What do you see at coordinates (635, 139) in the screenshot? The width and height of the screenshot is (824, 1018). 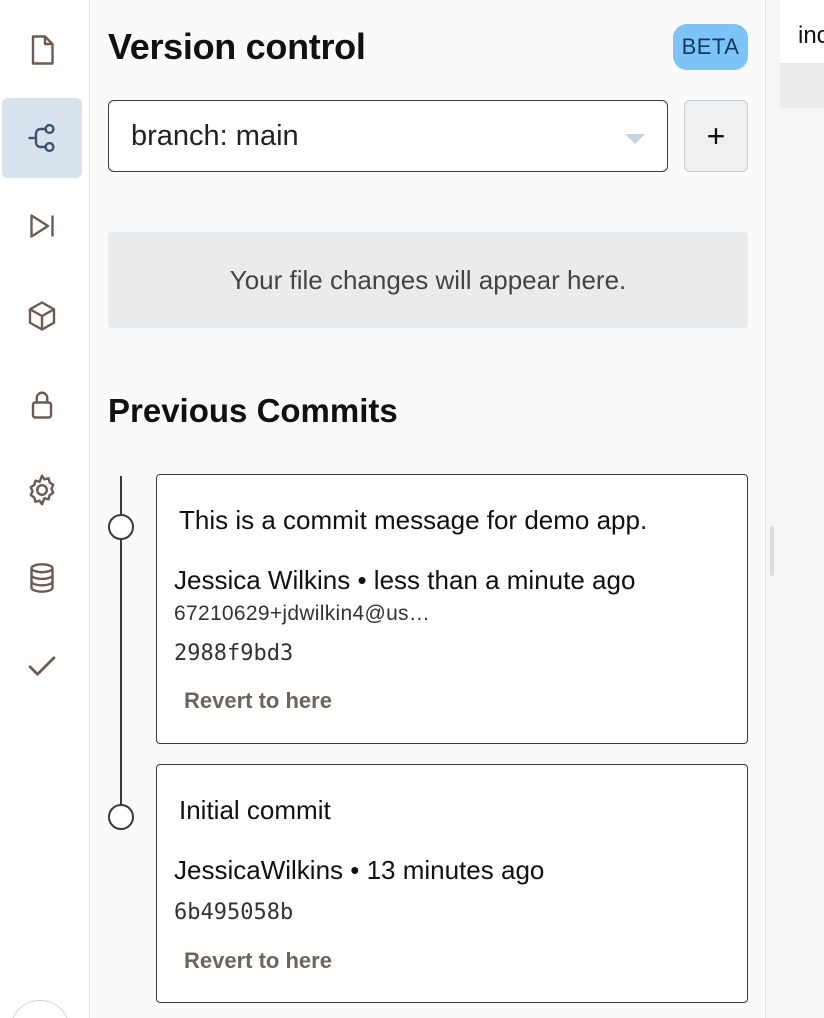 I see `chevron-down-icon` at bounding box center [635, 139].